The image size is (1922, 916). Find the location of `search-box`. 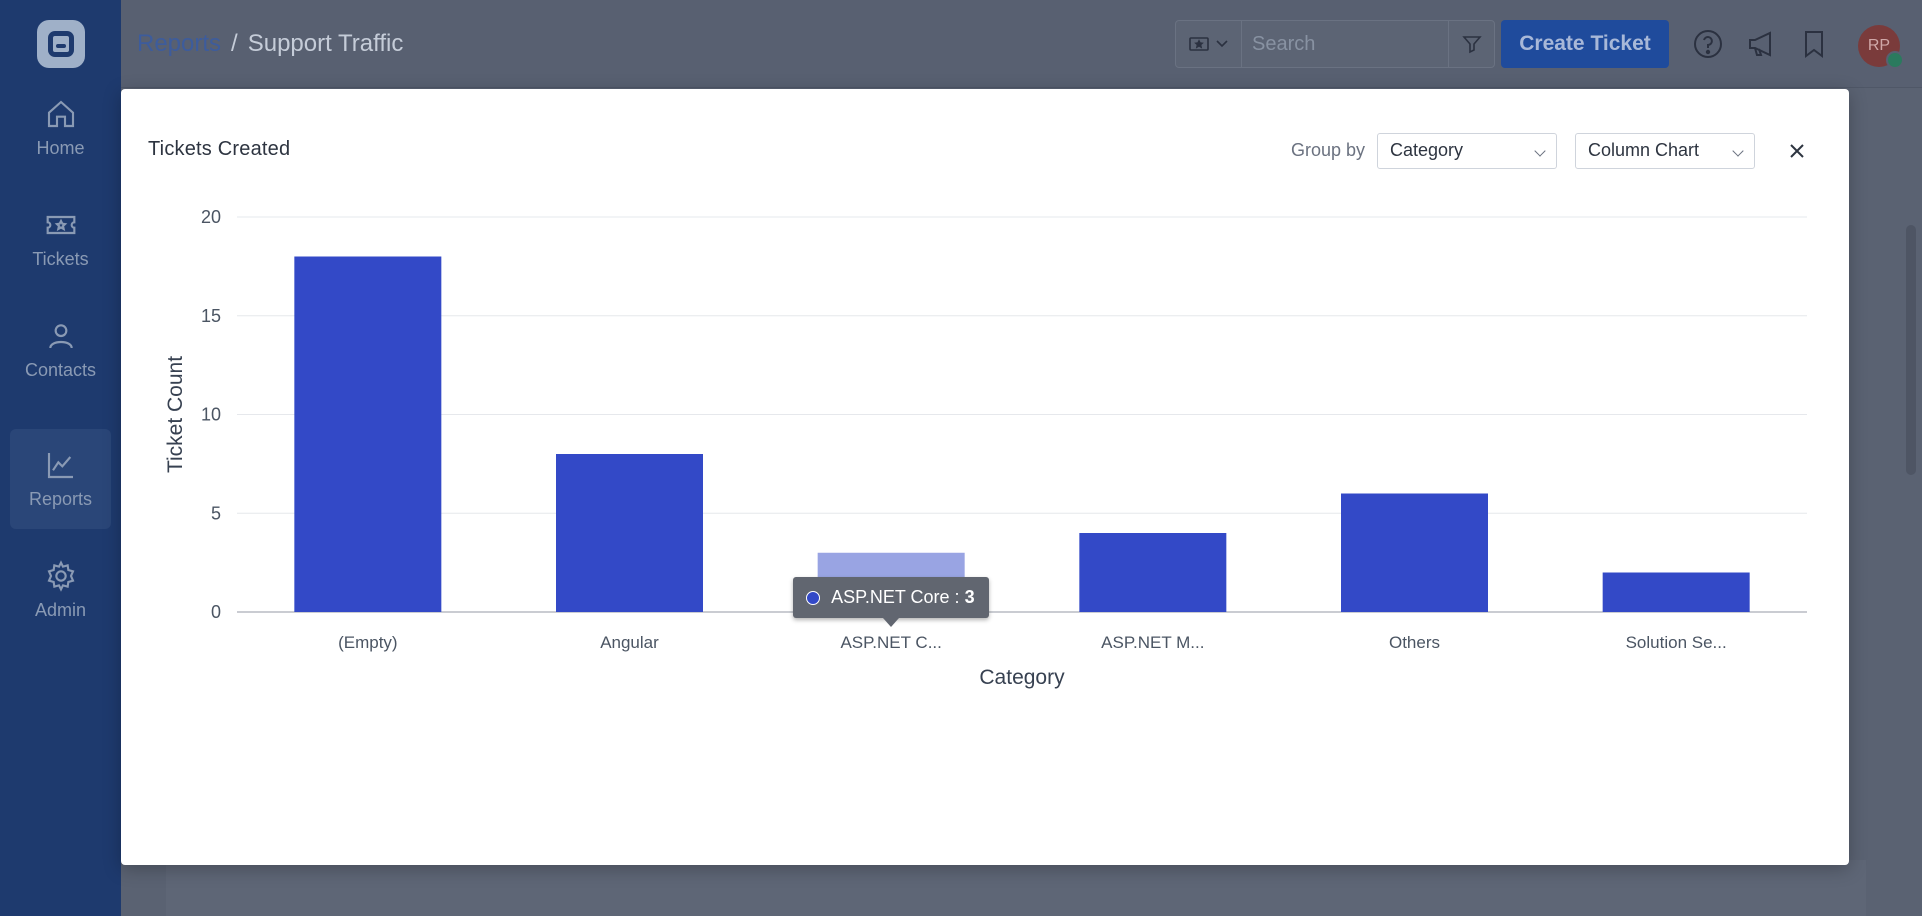

search-box is located at coordinates (1335, 44).